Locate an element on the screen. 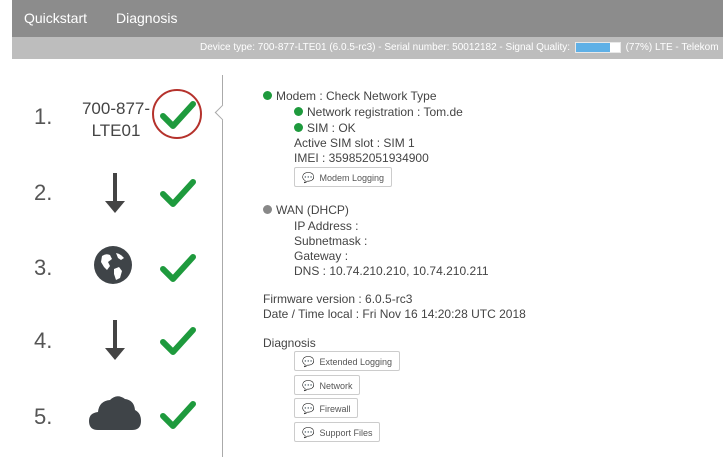  firewall-button: 💬 Firewall is located at coordinates (326, 408).